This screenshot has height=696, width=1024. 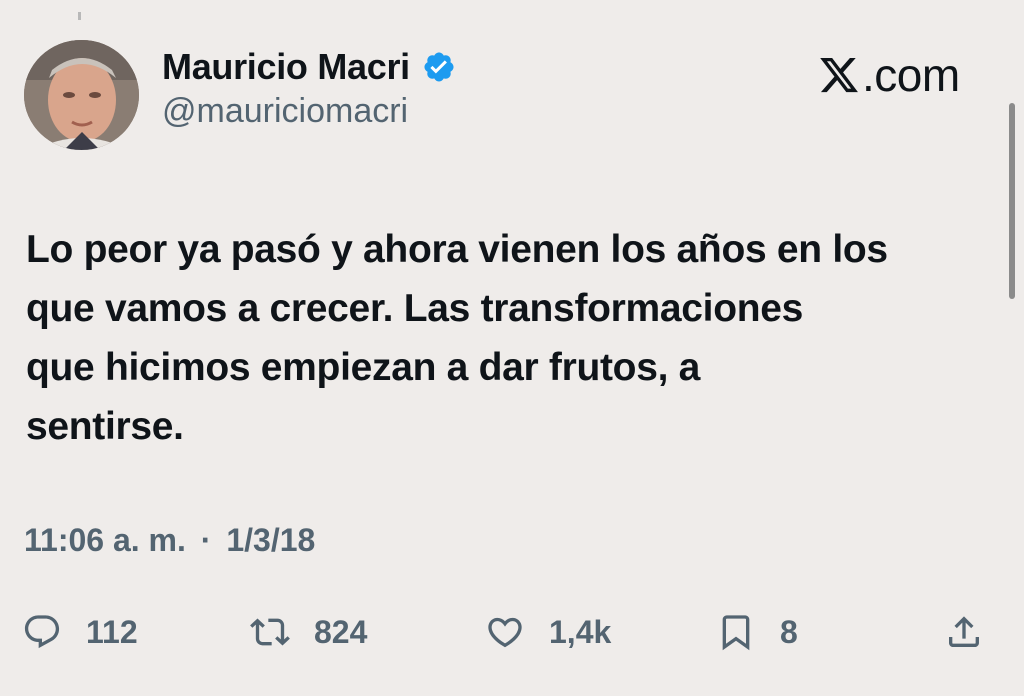 What do you see at coordinates (363, 367) in the screenshot?
I see `tweet-text-line: que hicimos empiezan a dar frutos, a` at bounding box center [363, 367].